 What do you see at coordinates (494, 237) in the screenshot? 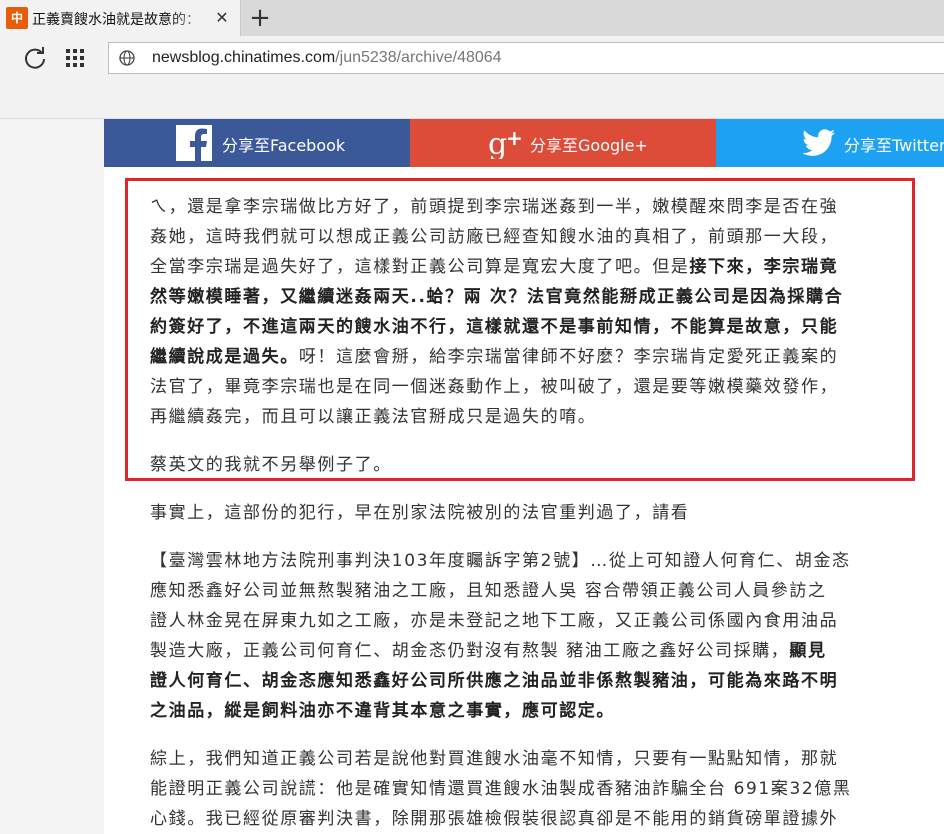
I see `text-line: 姦她，這時我們就可以想成正義公司訪廠已經查知餿水油的真相了，前頭那一大段，` at bounding box center [494, 237].